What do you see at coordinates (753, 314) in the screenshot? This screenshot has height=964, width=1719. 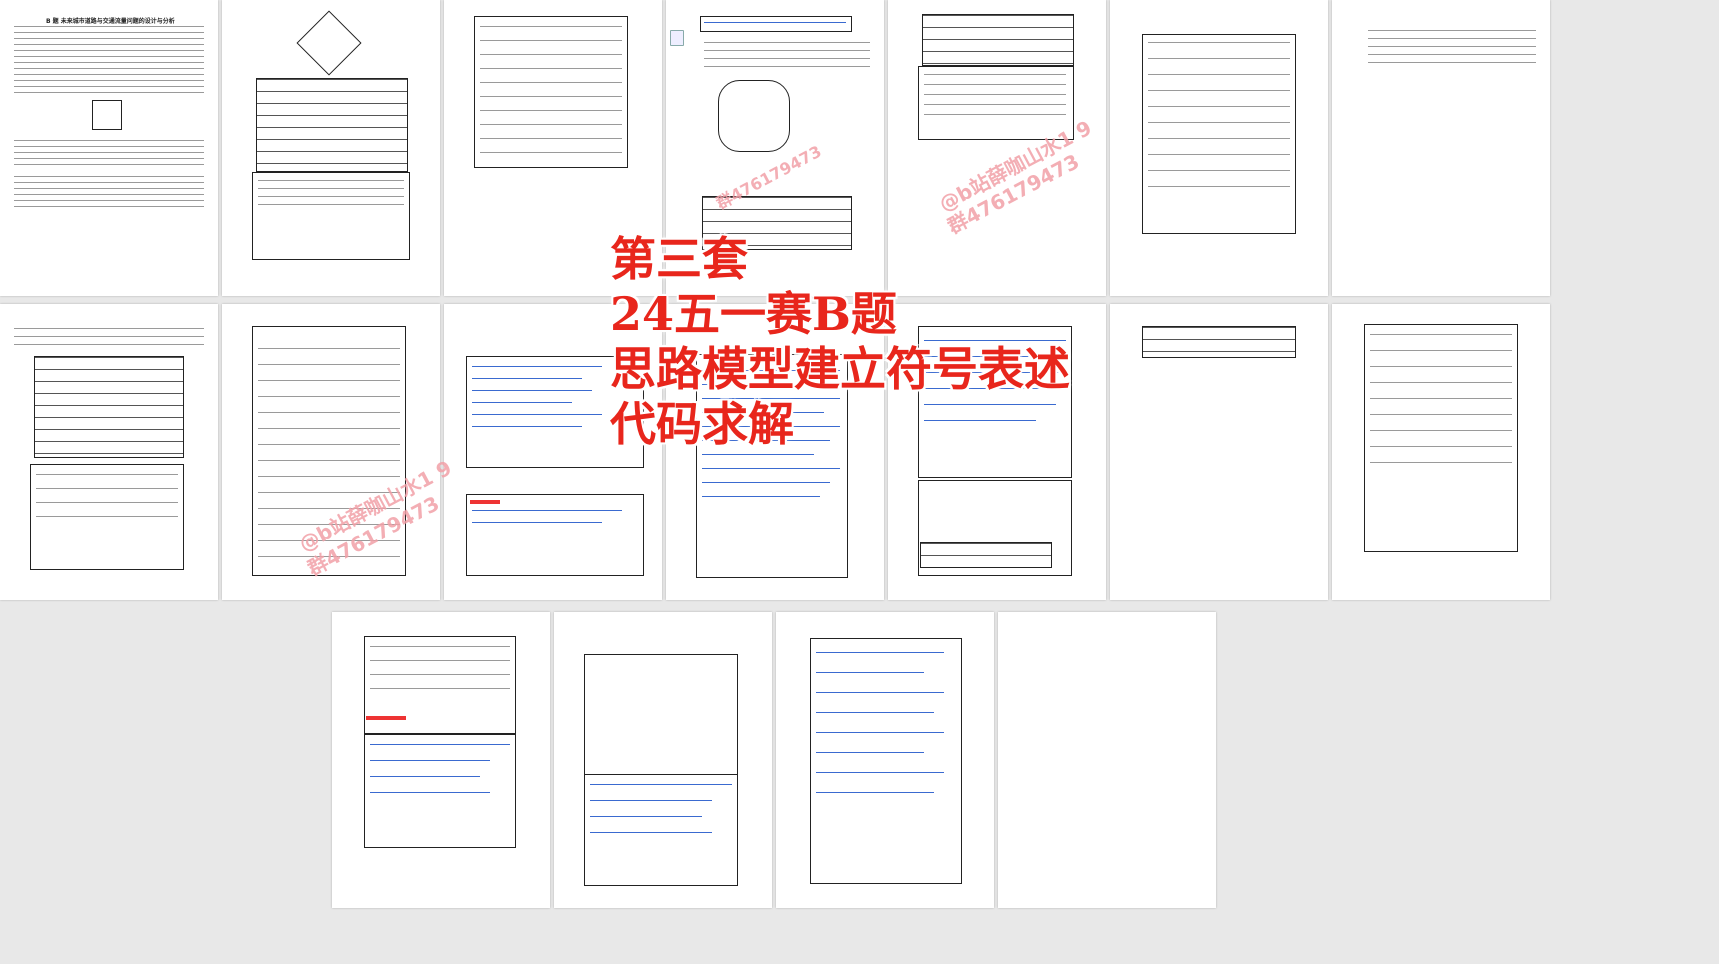 I see `overlay-line-2: 24五一赛B题` at bounding box center [753, 314].